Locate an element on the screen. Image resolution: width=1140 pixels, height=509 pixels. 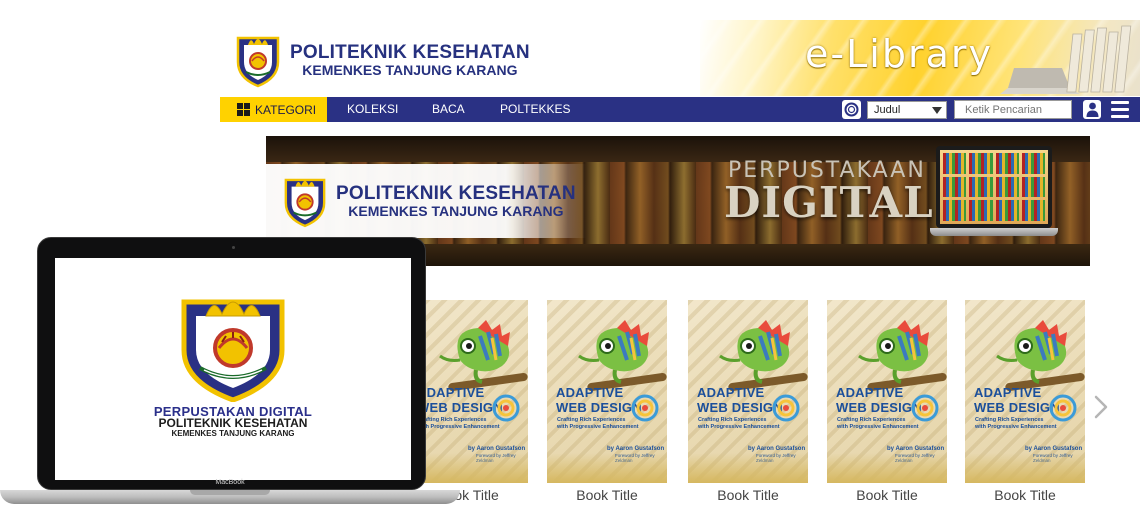
header-org-name: POLITEKNIK KESEHATAN is located at coordinates (410, 52).